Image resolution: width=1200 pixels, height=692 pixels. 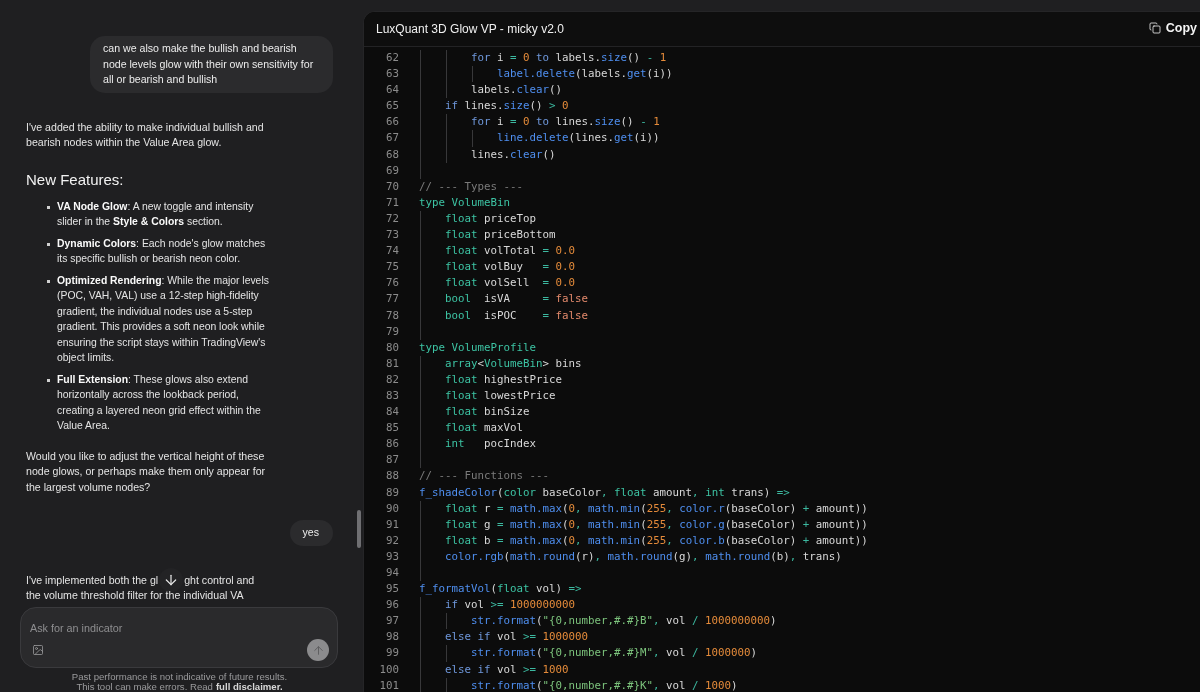 What do you see at coordinates (656, 524) in the screenshot?
I see `code-line: float g = math.max(0, math.min(255, color.g(baseColor) + amount))` at bounding box center [656, 524].